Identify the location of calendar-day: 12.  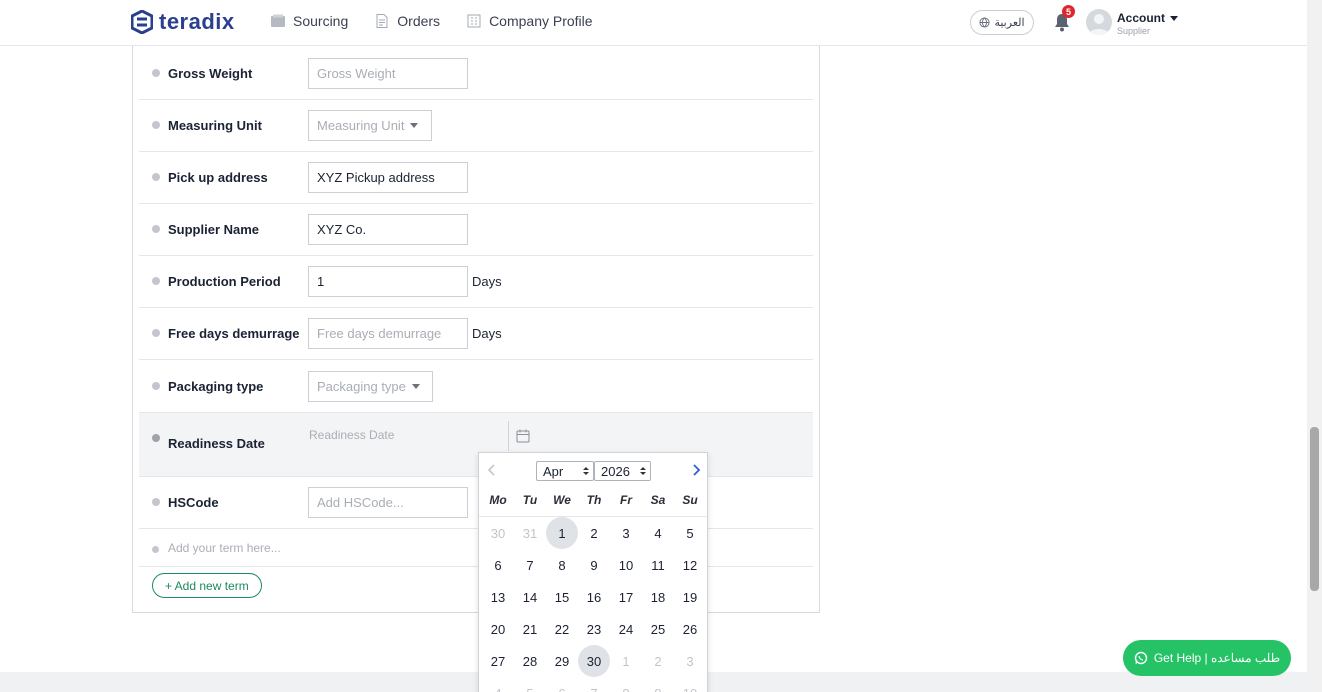
(690, 565).